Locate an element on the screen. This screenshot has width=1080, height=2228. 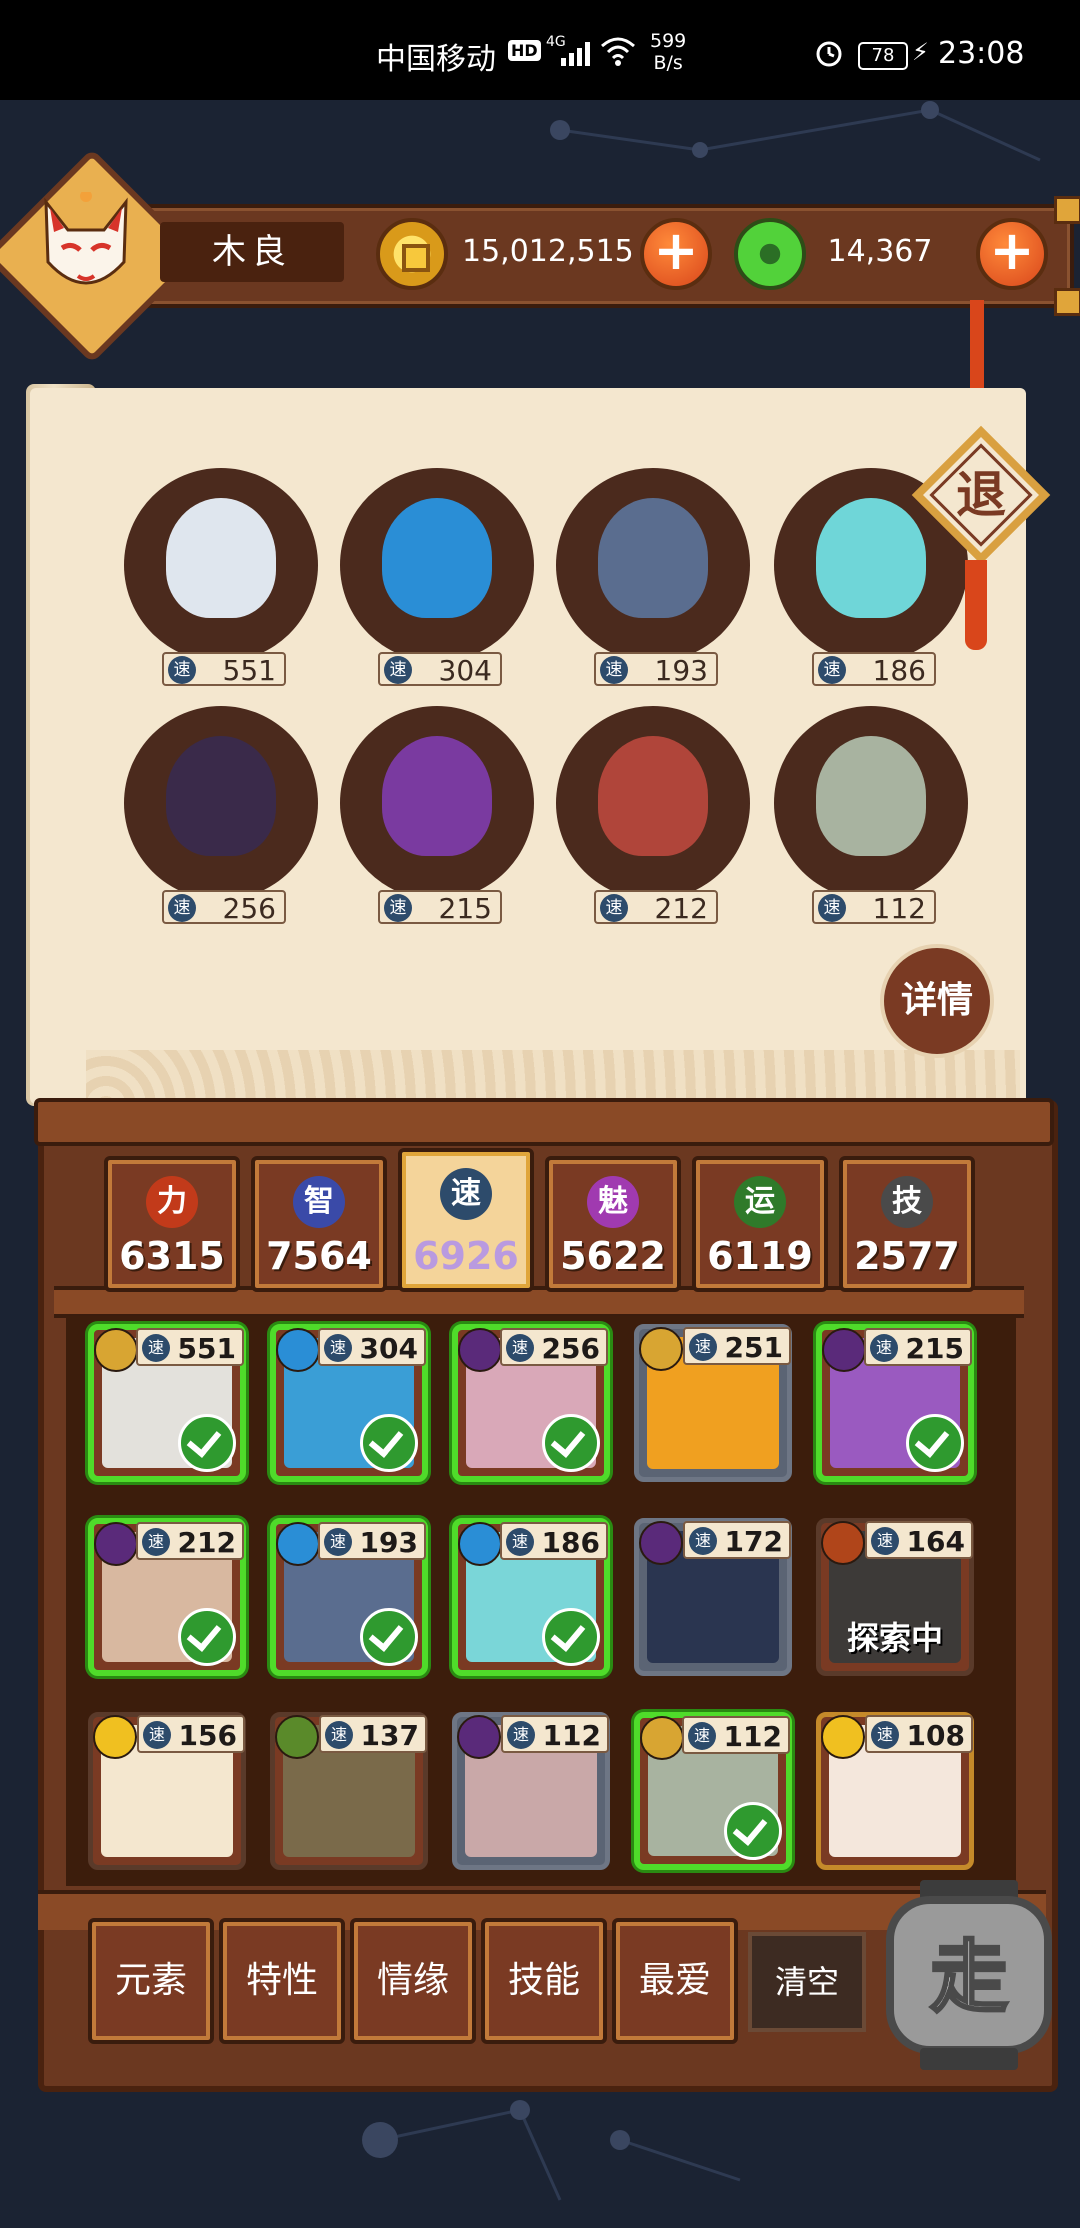
carrier-label: 中国移动 is located at coordinates (436, 59).